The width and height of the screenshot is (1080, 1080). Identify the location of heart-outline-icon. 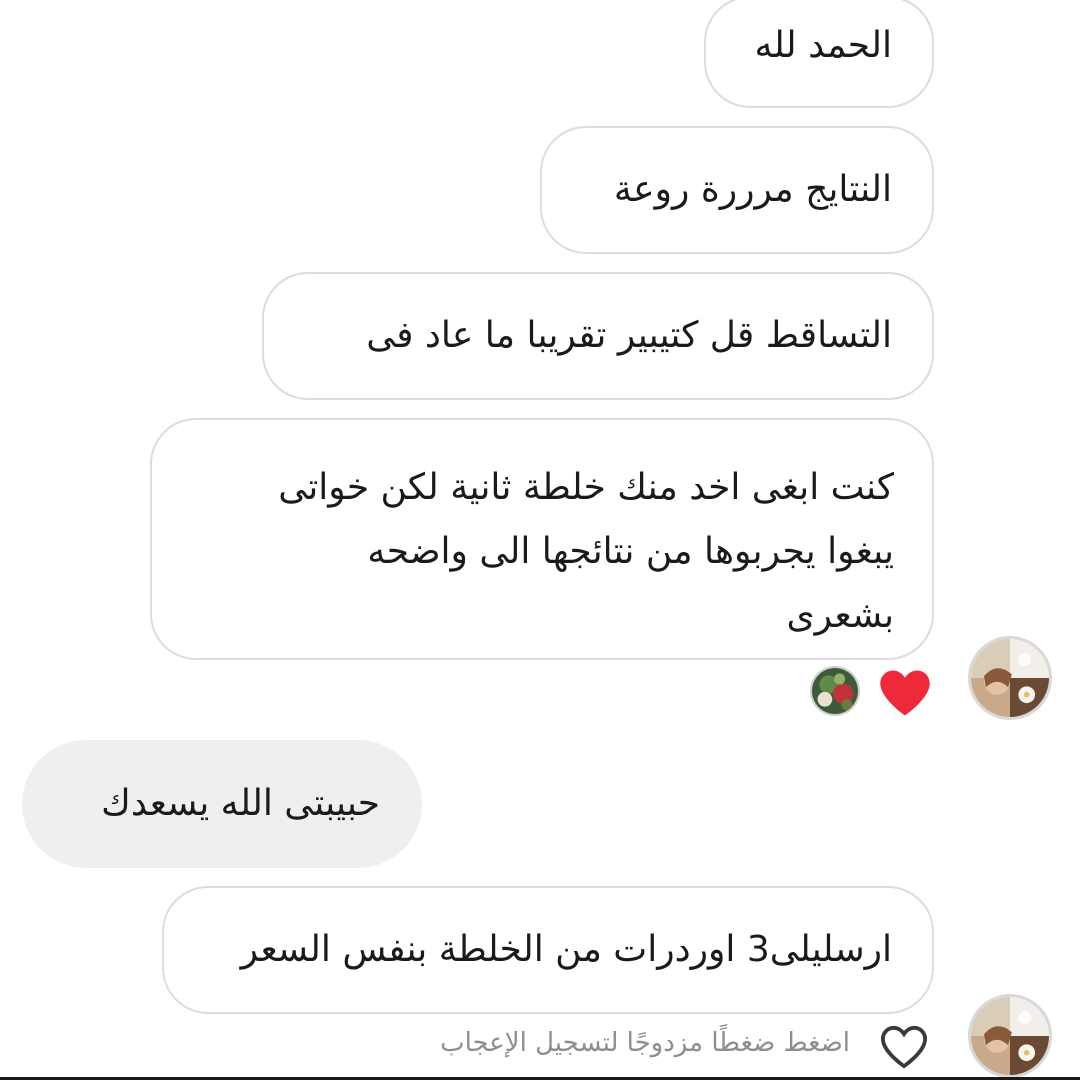
(904, 1047).